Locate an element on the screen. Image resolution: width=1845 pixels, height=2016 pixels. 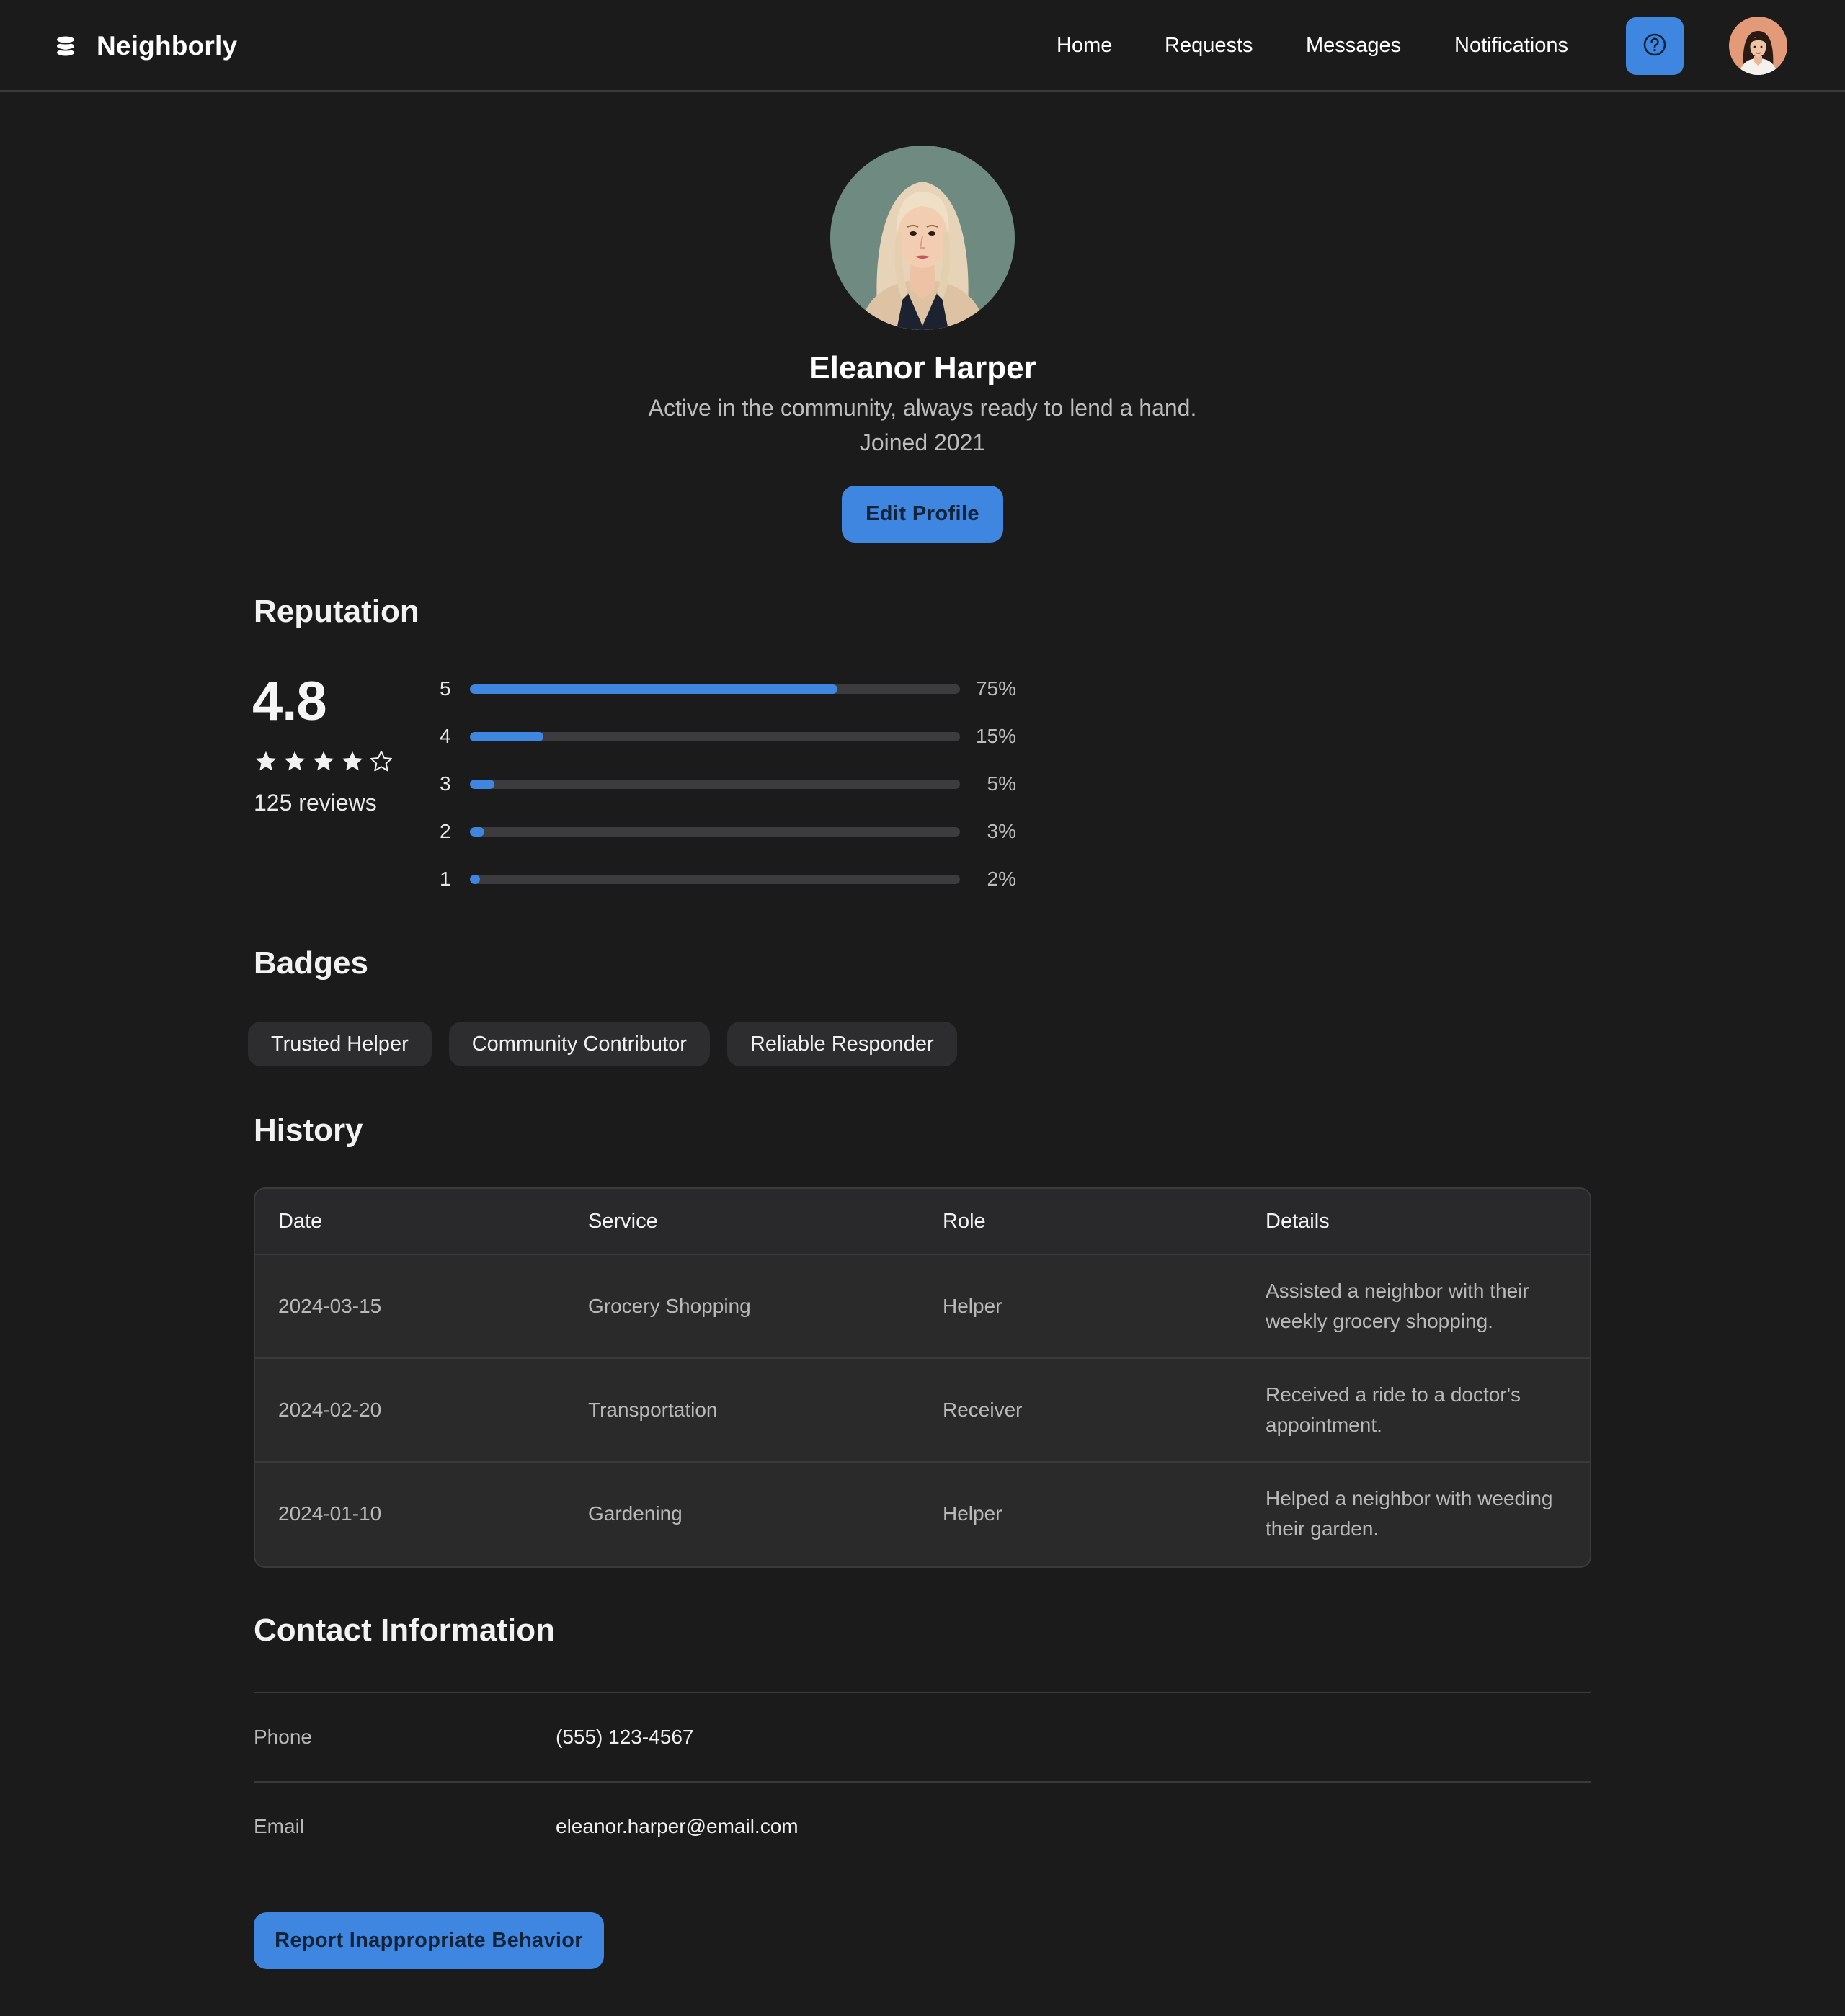
rating-row-4: 4 15% is located at coordinates (727, 736).